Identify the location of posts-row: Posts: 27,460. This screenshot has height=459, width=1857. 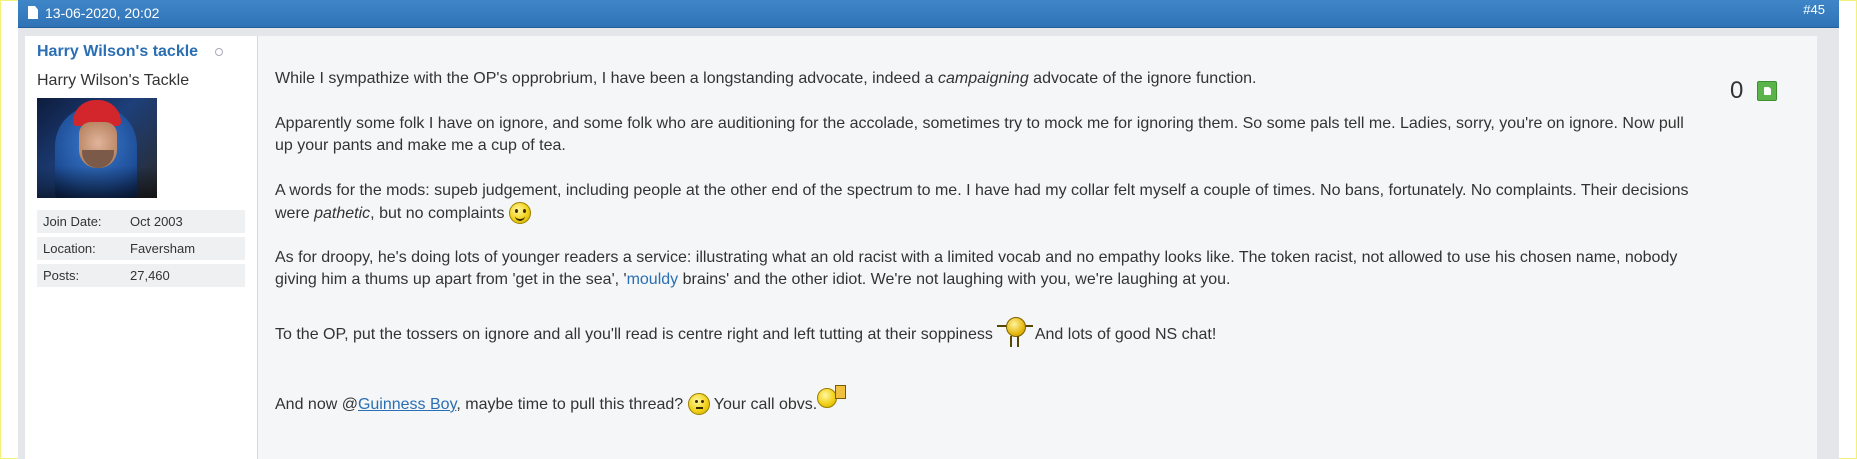
(141, 275).